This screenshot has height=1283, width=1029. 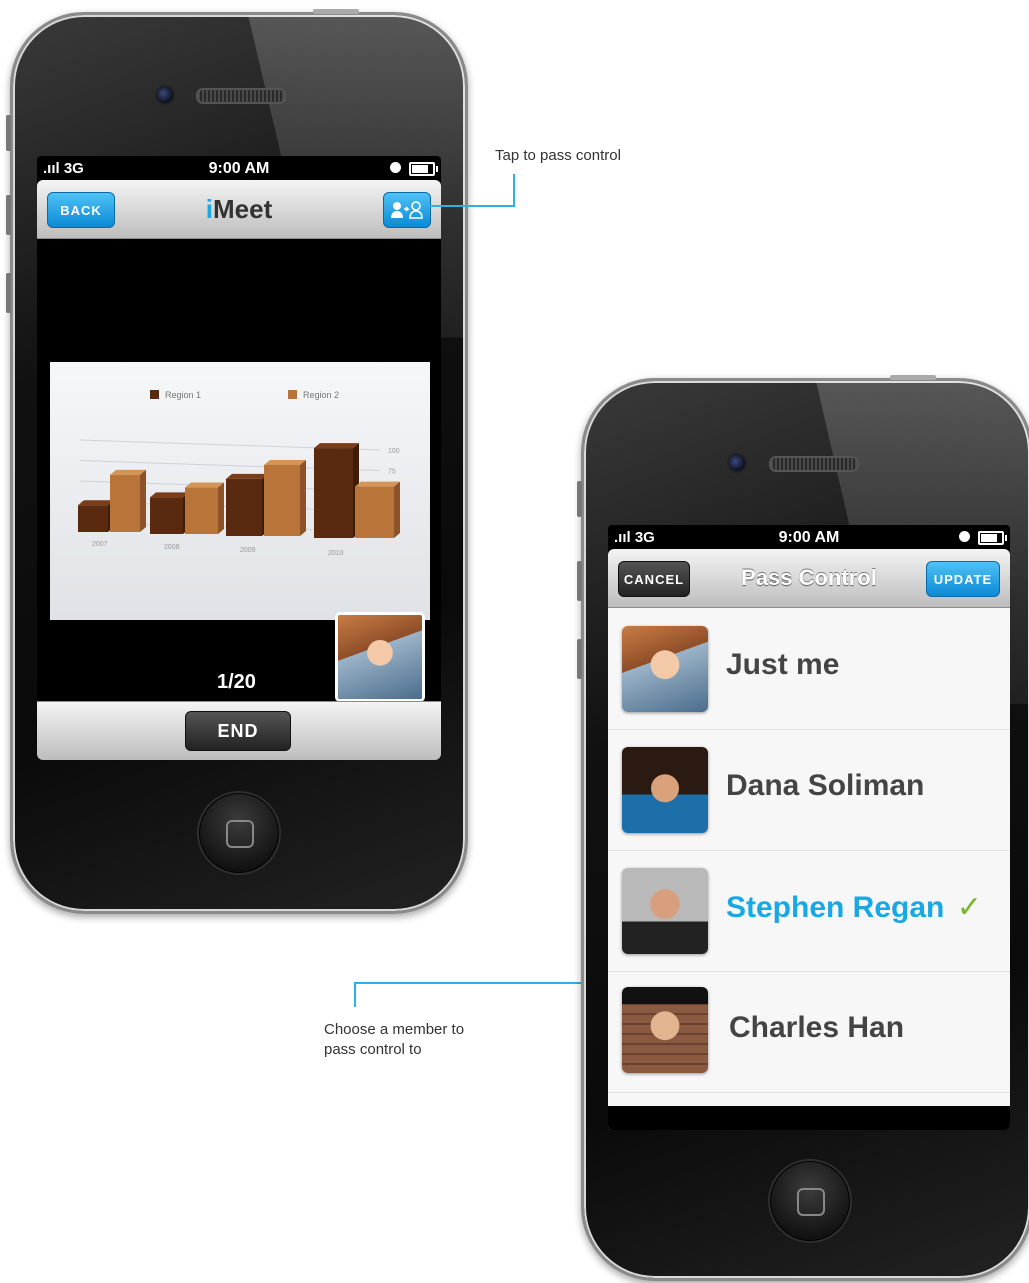 I want to click on x-tick-label: 2008, so click(x=172, y=547).